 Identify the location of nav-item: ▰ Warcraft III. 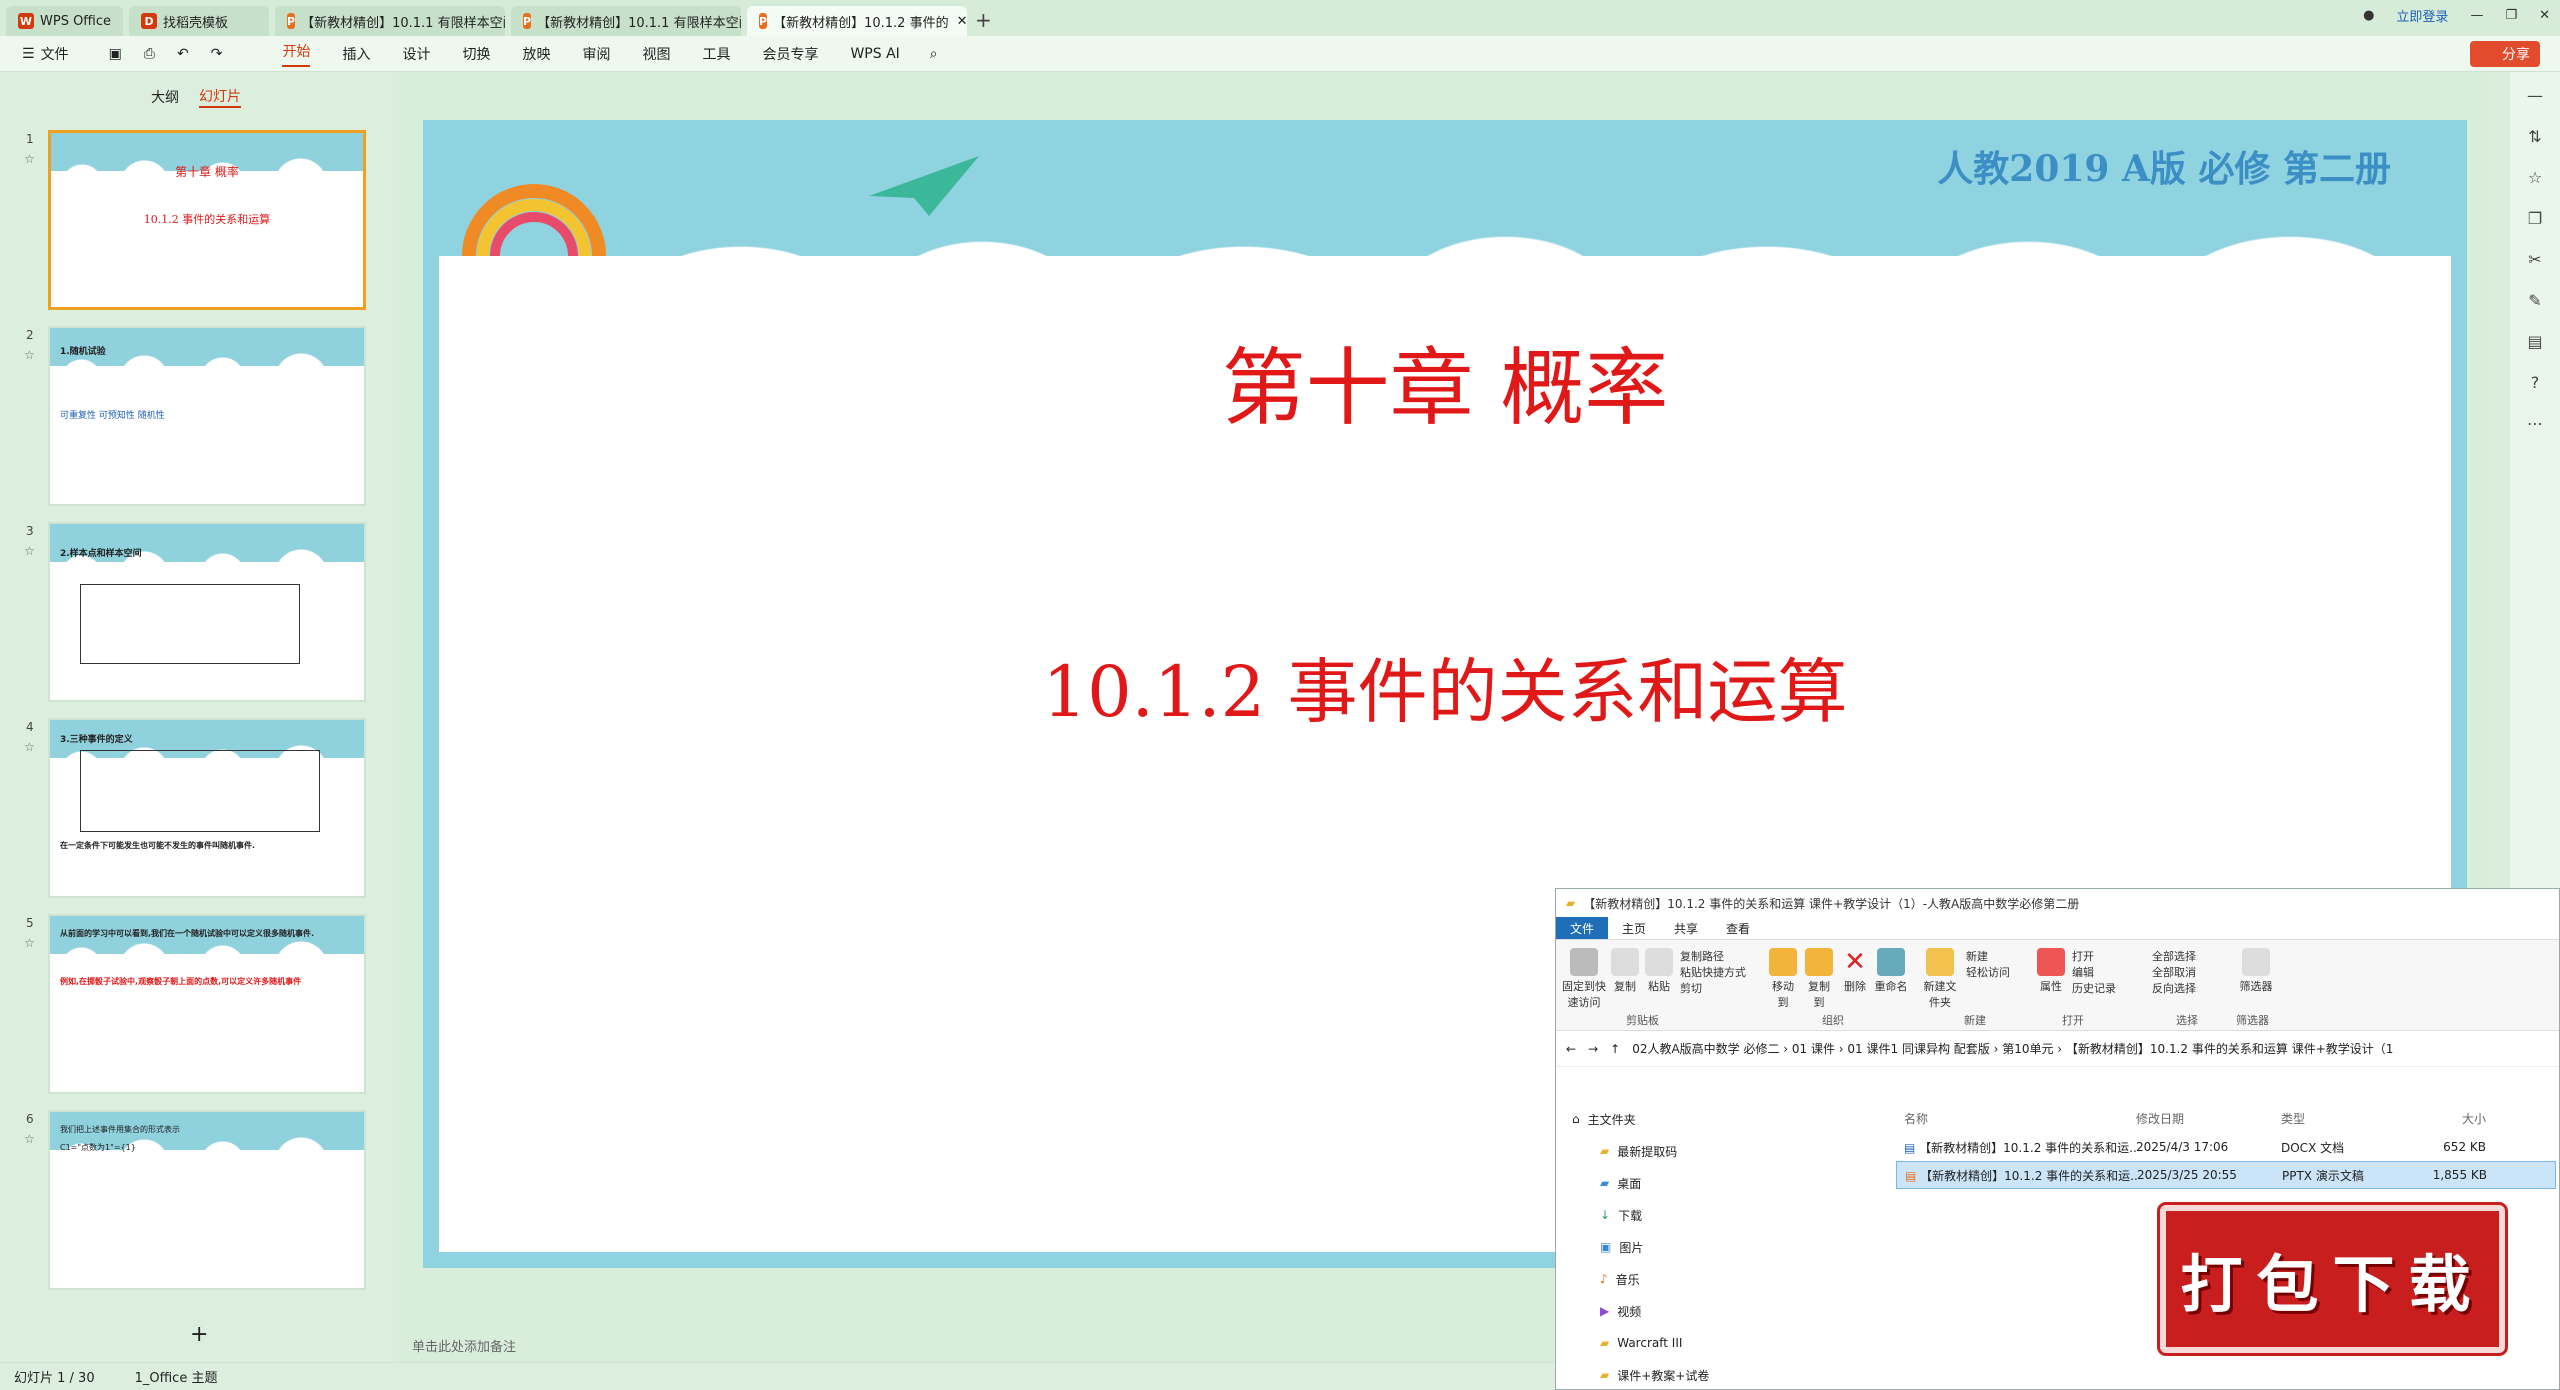
(1716, 1343).